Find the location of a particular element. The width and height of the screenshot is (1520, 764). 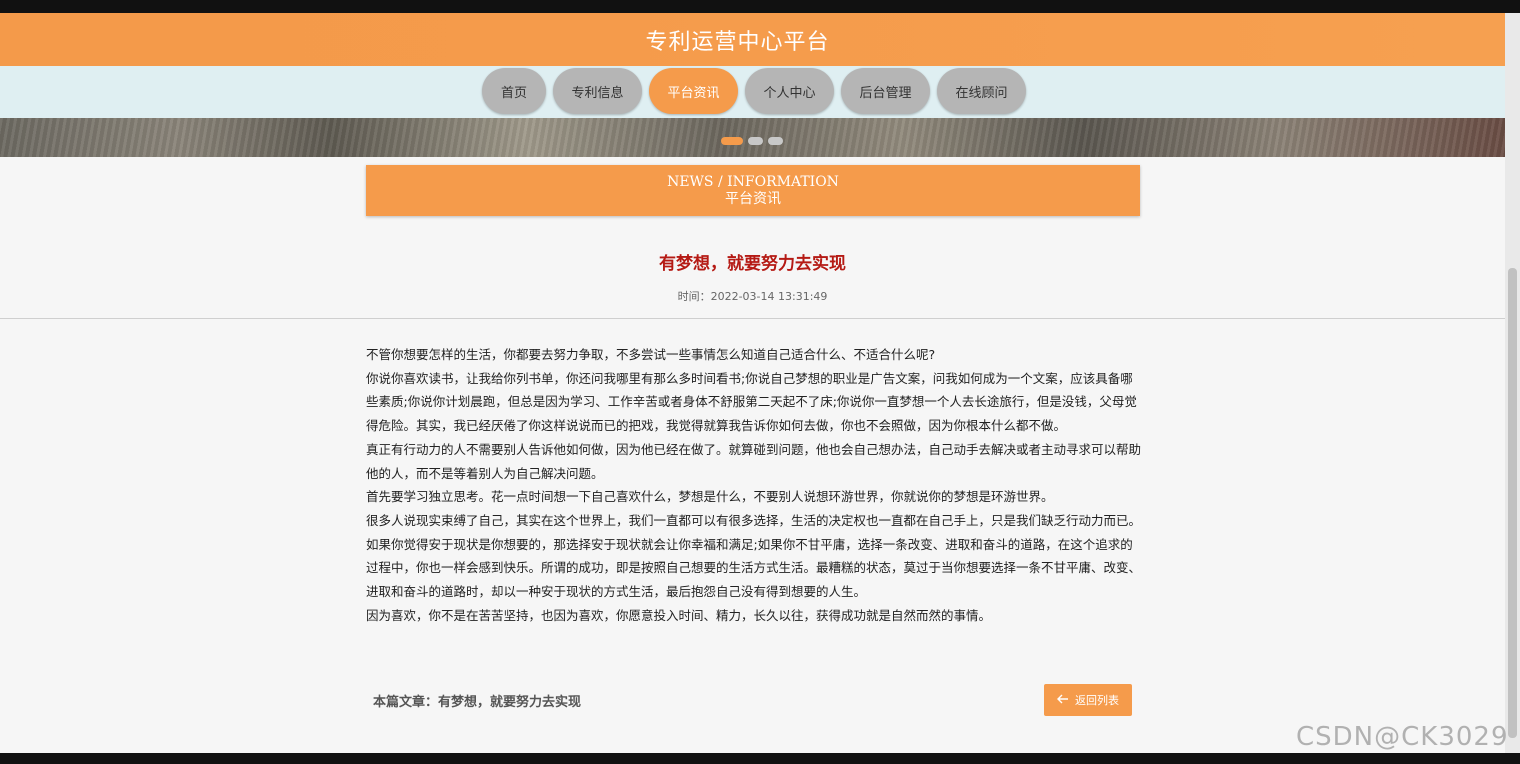

watermark: CSDN@CK3029 is located at coordinates (1402, 737).